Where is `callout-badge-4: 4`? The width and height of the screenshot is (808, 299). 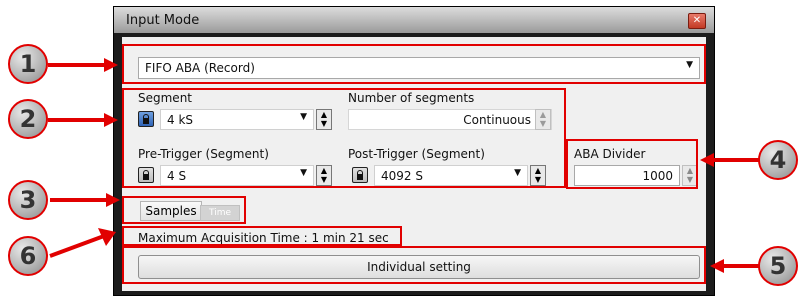
callout-badge-4: 4 is located at coordinates (778, 160).